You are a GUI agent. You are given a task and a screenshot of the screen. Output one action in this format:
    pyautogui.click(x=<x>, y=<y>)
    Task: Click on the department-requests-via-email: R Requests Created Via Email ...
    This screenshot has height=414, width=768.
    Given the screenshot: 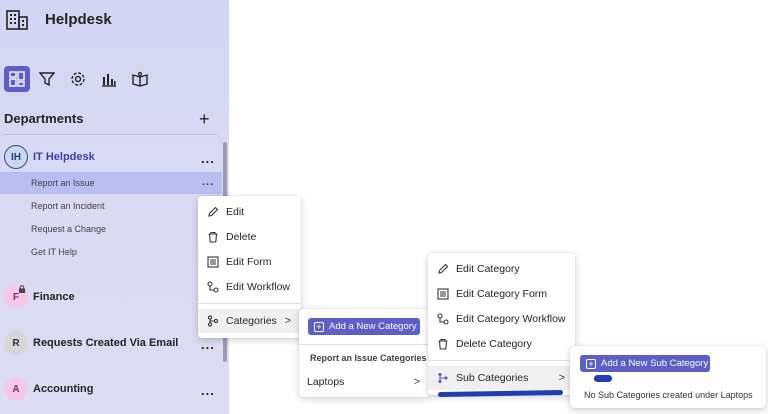 What is the action you would take?
    pyautogui.click(x=111, y=343)
    